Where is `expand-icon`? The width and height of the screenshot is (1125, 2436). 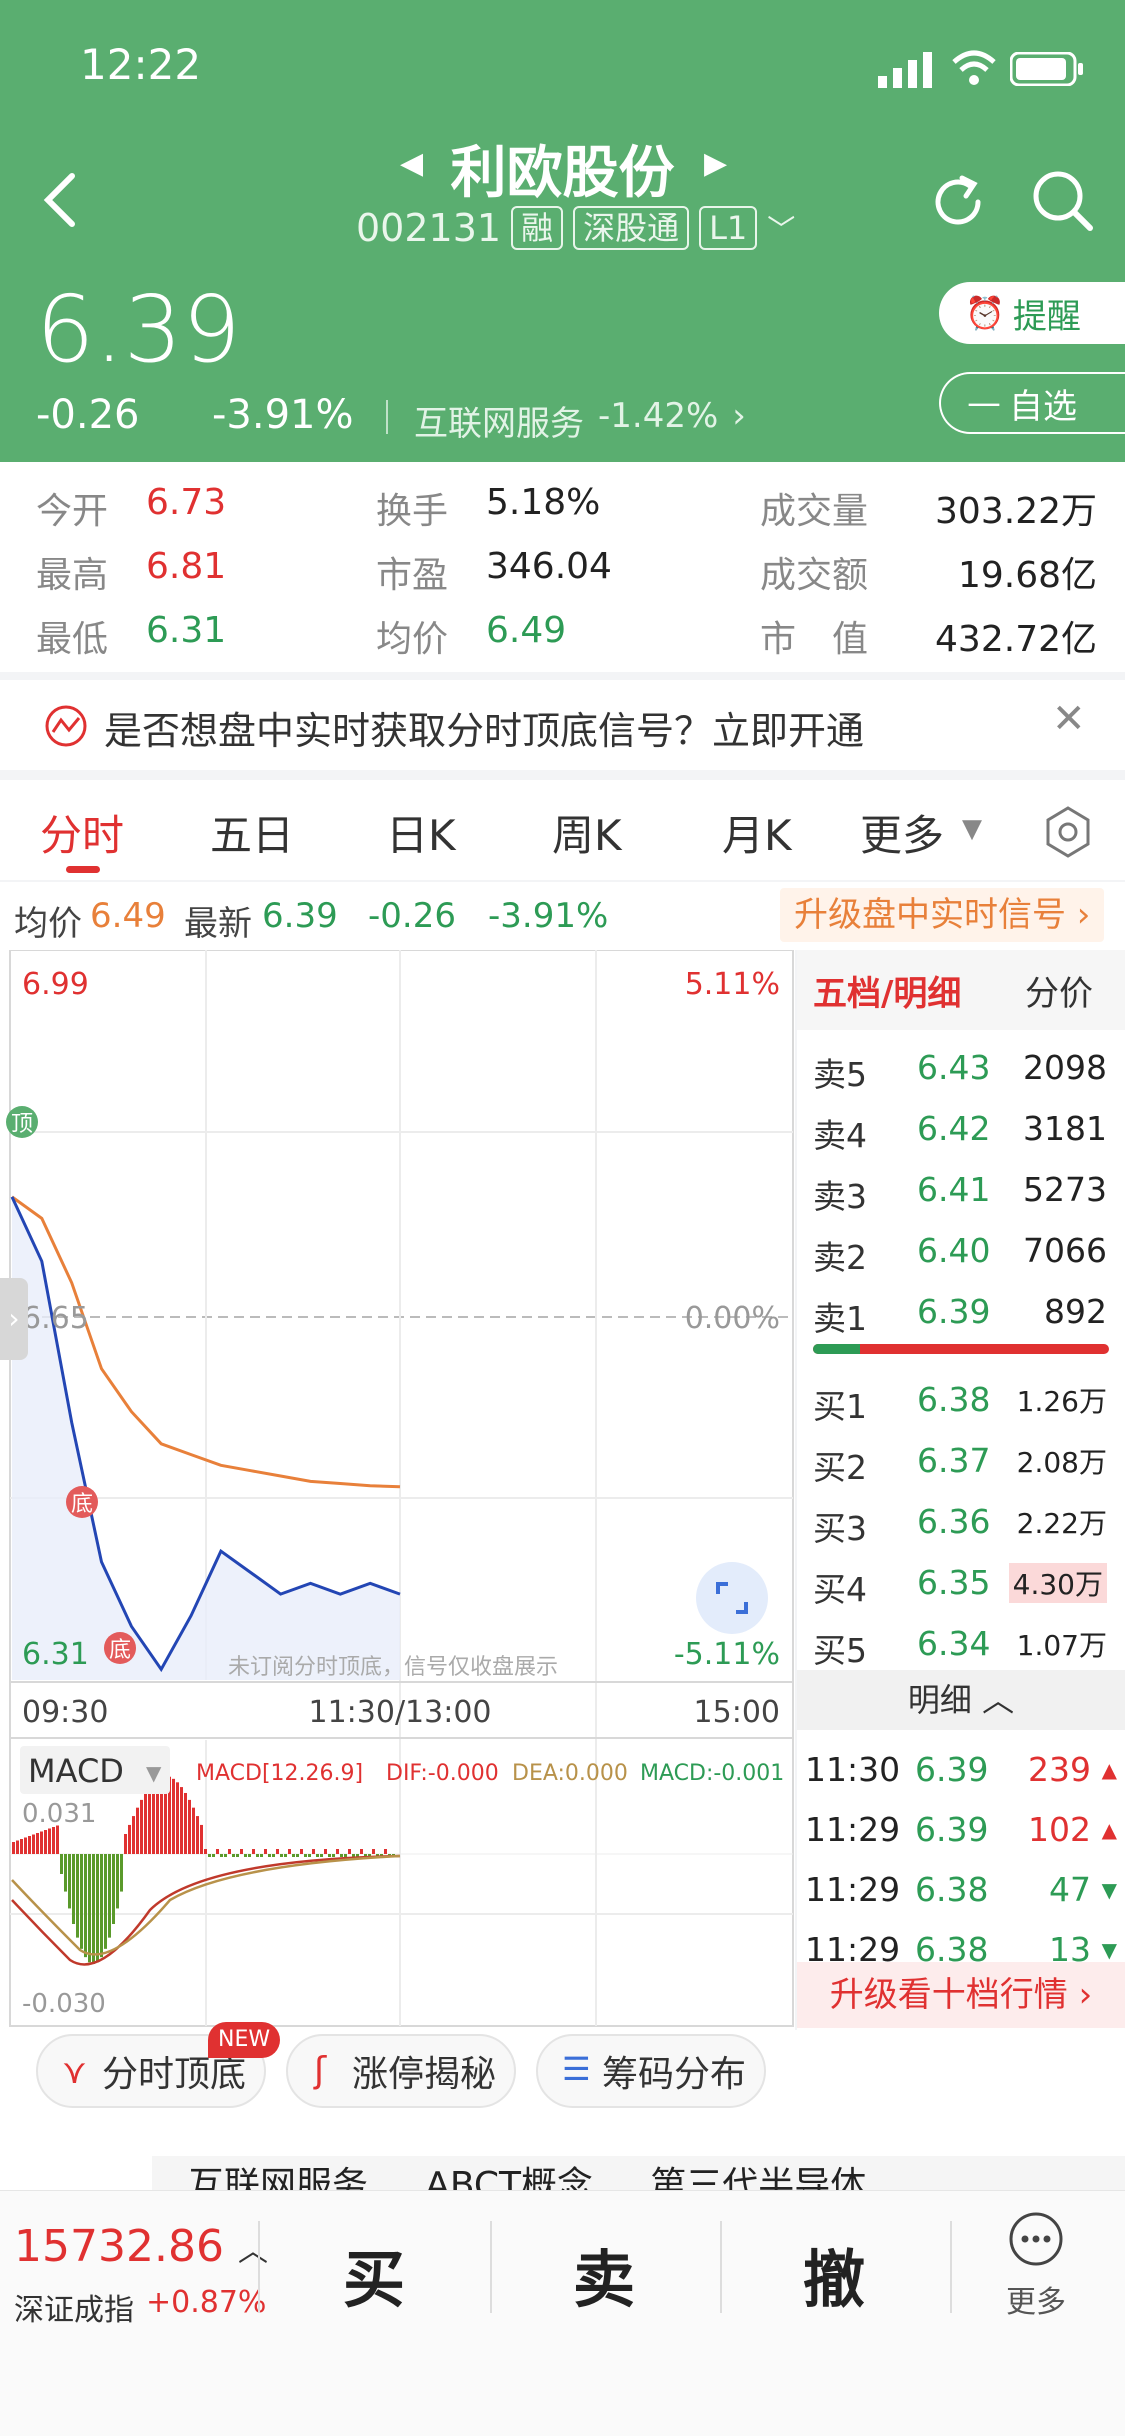
expand-icon is located at coordinates (732, 1598).